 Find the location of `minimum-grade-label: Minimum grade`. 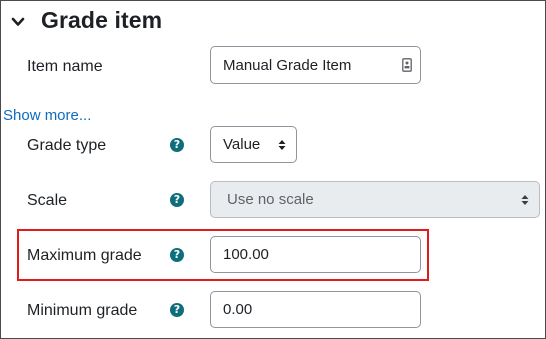

minimum-grade-label: Minimum grade is located at coordinates (82, 310).